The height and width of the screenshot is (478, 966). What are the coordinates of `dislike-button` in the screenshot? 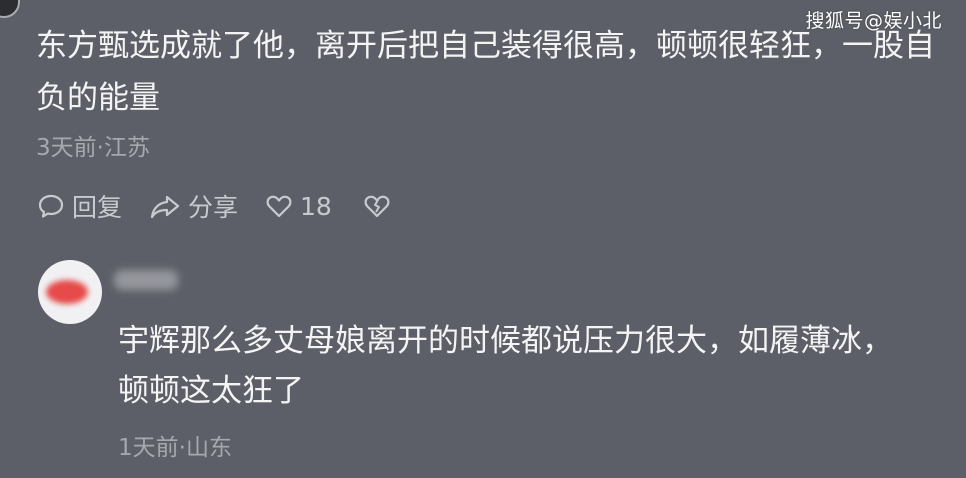 It's located at (380, 206).